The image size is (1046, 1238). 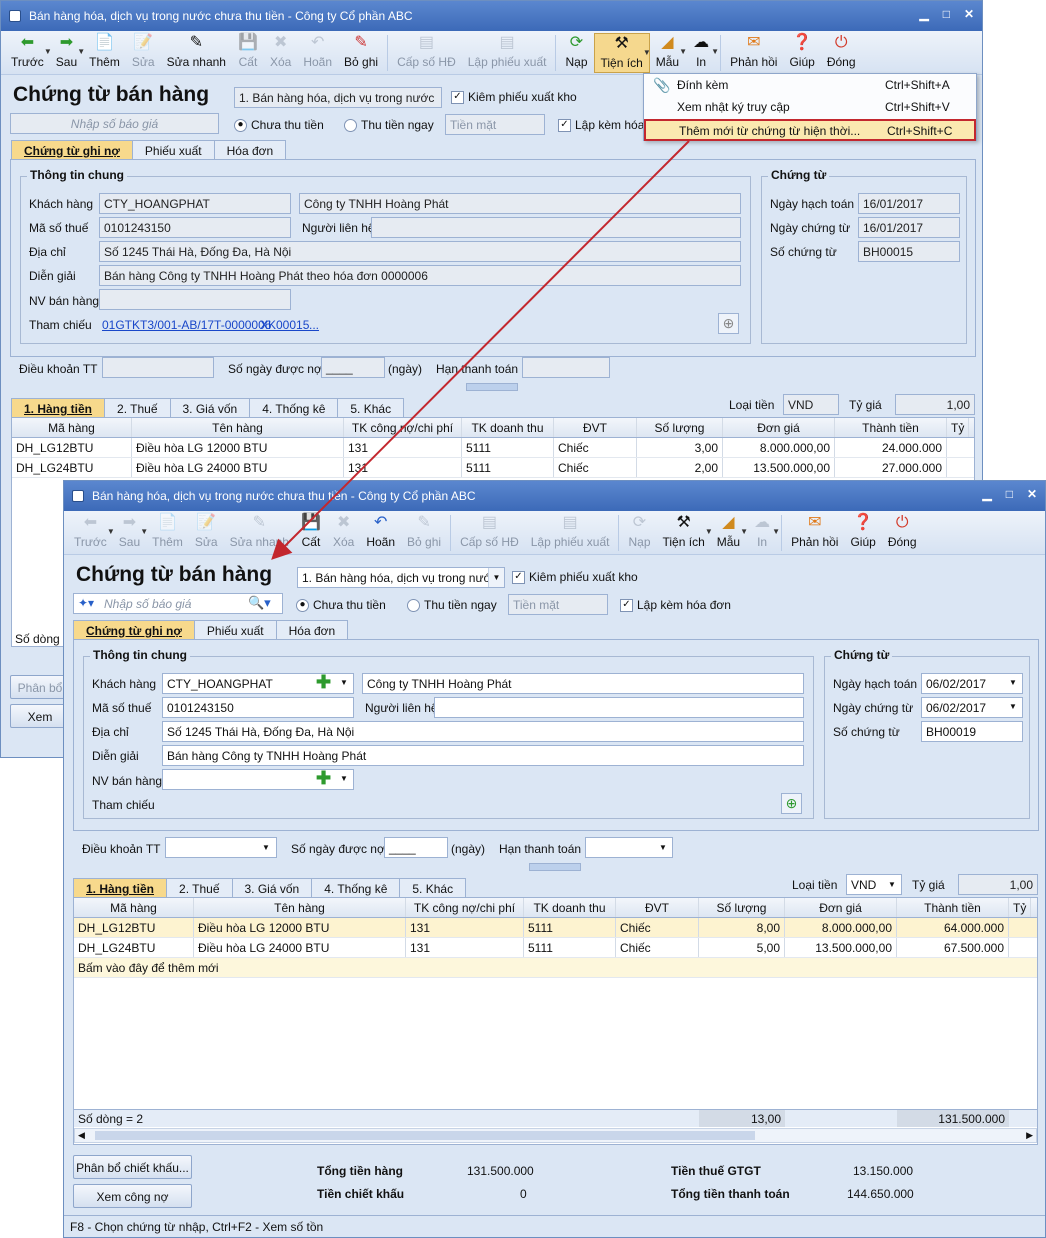 What do you see at coordinates (972, 731) in the screenshot?
I see `front-voucher-no: BH00019` at bounding box center [972, 731].